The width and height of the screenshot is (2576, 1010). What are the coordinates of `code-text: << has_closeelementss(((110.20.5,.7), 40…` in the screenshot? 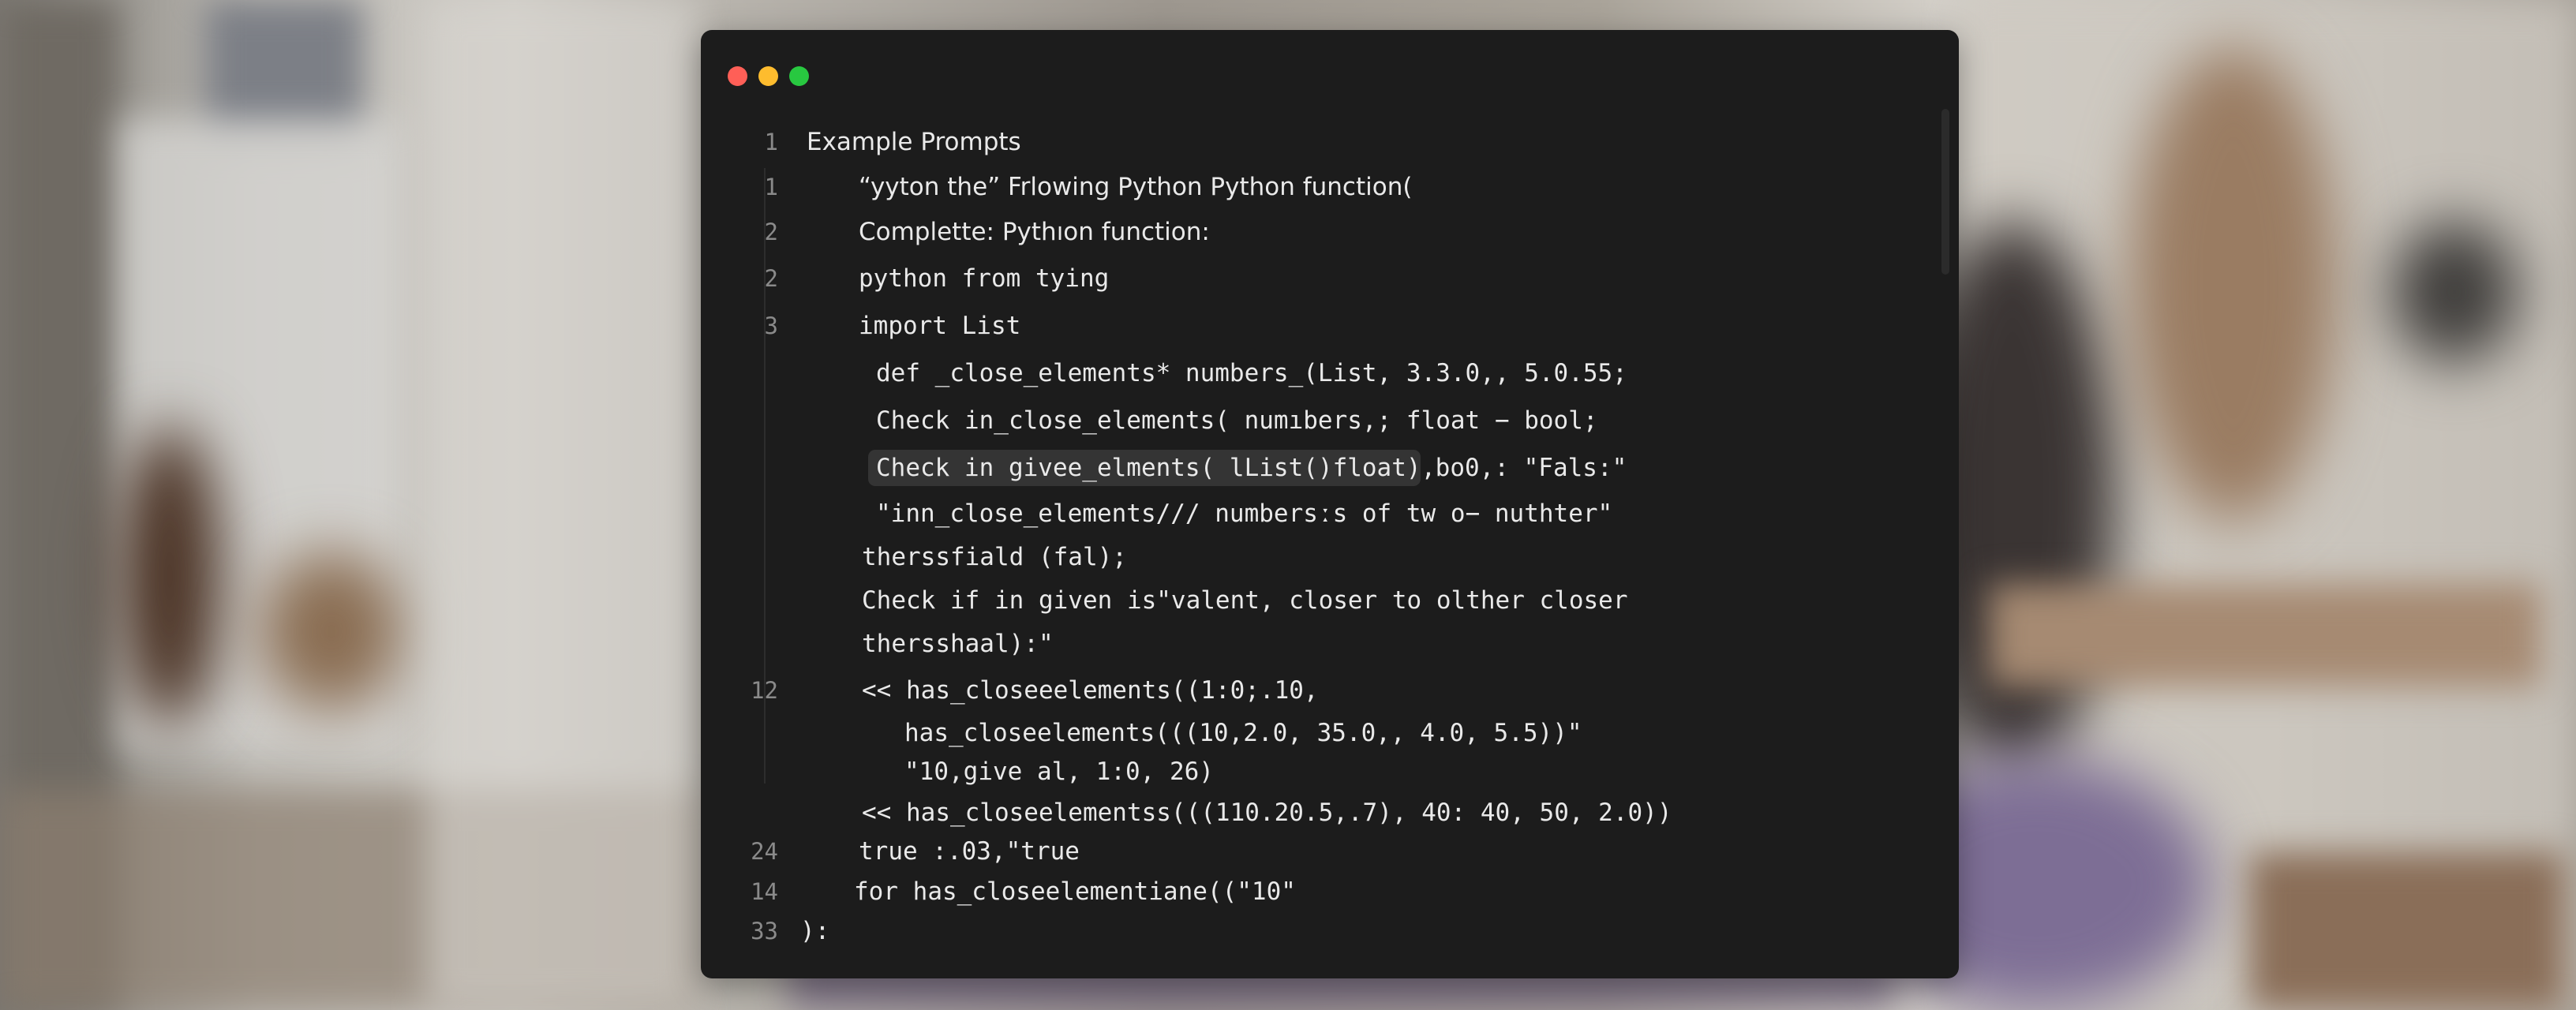 It's located at (1267, 813).